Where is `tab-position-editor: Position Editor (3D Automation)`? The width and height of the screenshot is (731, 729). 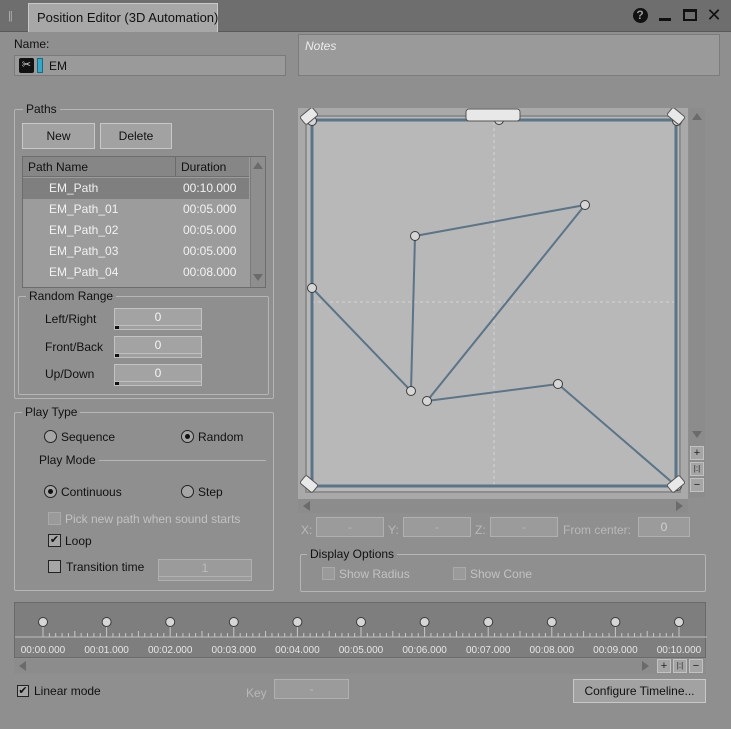
tab-position-editor: Position Editor (3D Automation) is located at coordinates (123, 17).